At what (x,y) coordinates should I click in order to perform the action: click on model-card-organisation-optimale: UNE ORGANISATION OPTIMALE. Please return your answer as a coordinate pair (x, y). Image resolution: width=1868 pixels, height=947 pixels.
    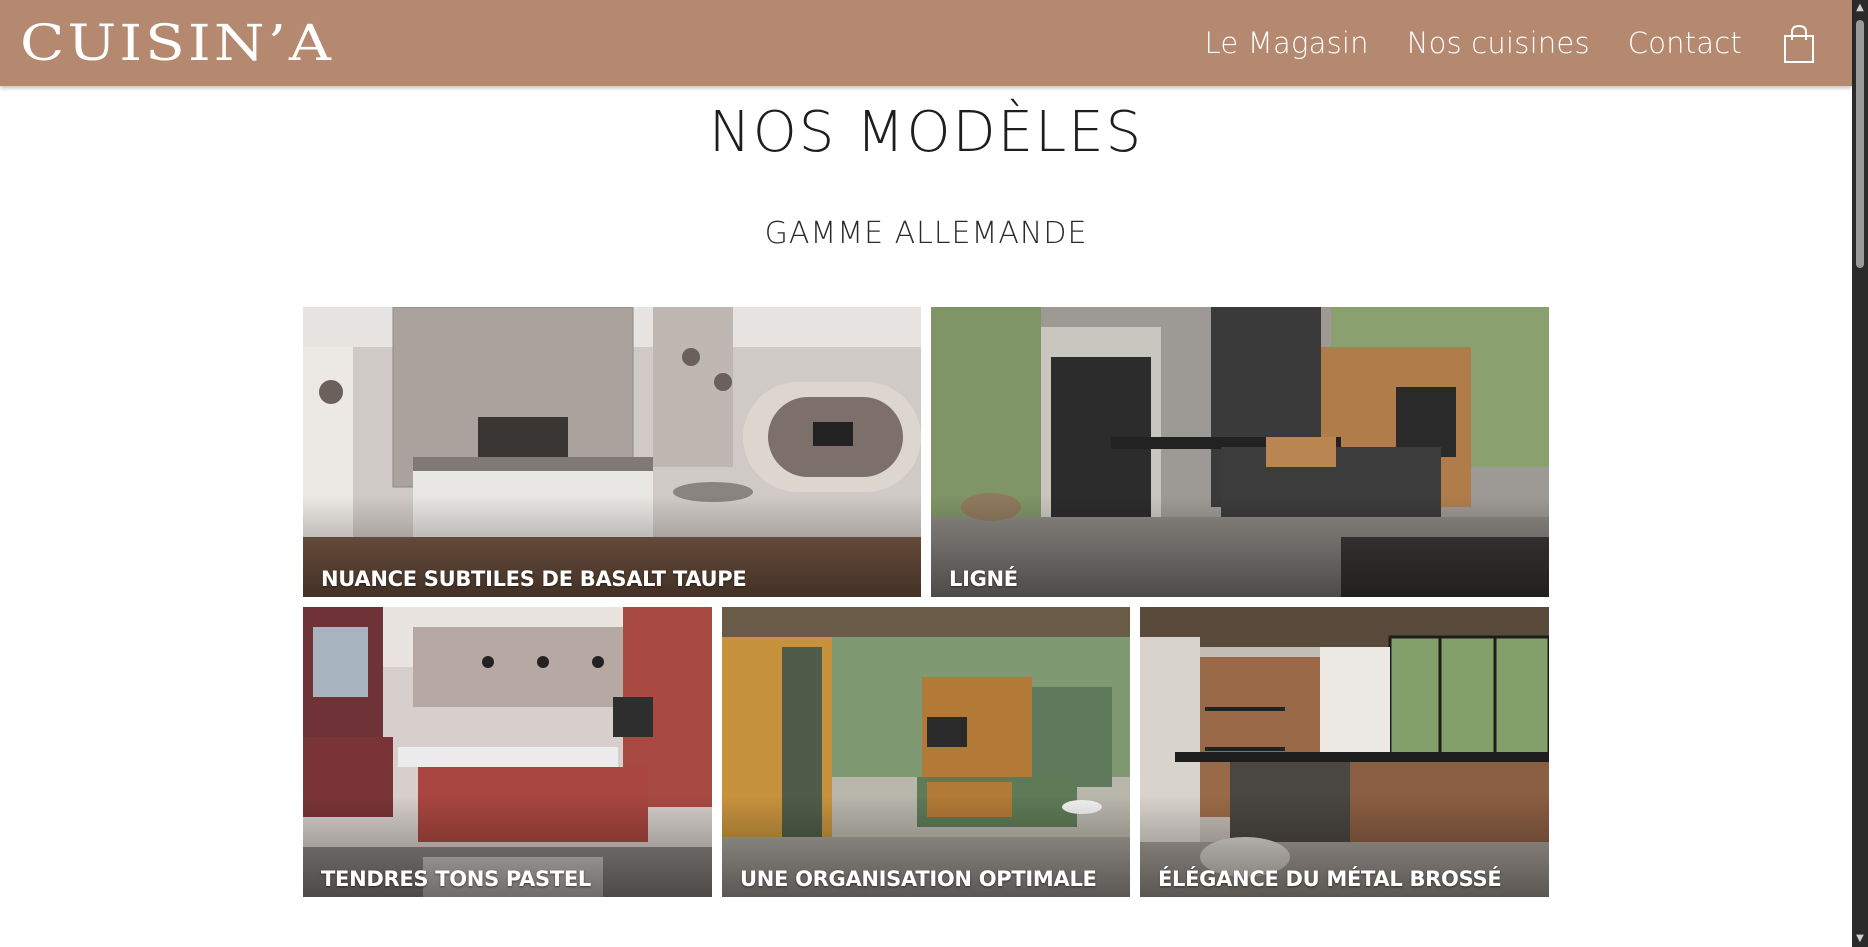
    Looking at the image, I should click on (926, 752).